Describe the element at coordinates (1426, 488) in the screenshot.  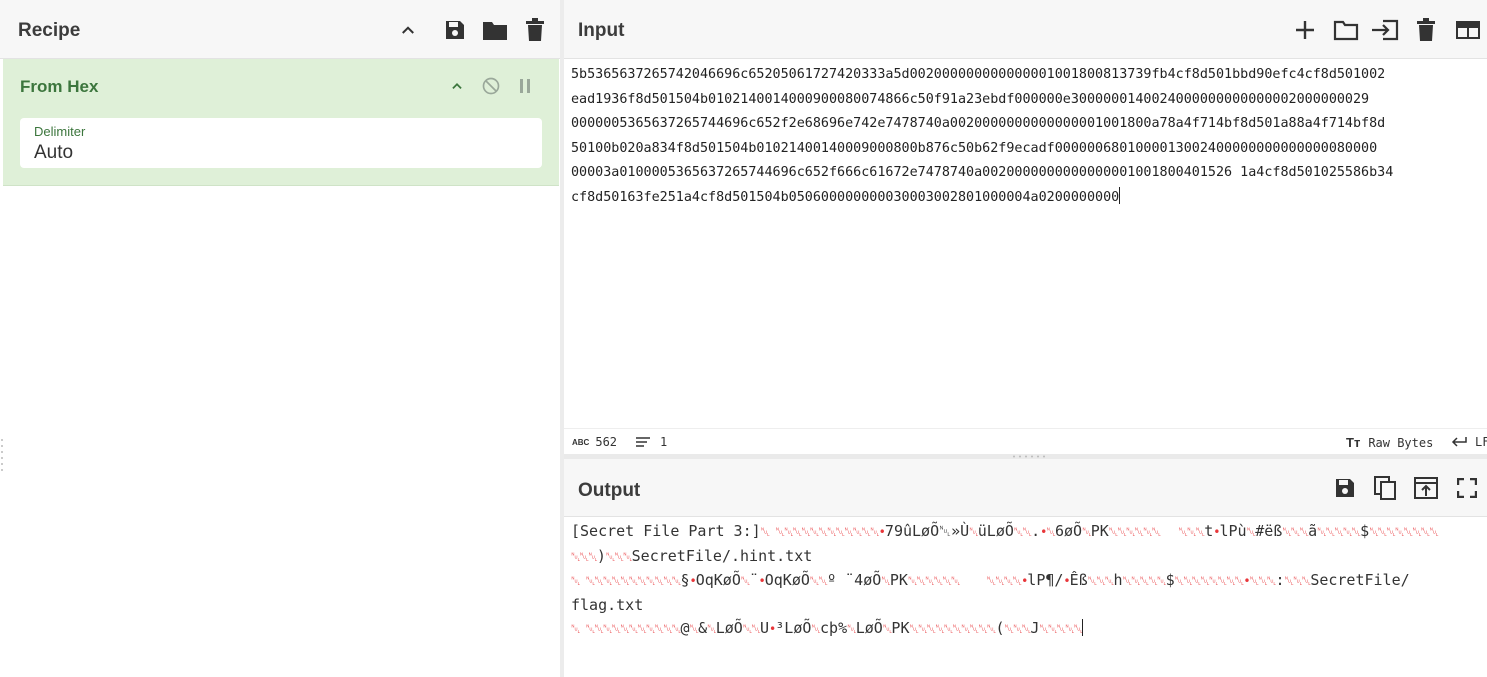
I see `replace-input-with-output-icon` at that location.